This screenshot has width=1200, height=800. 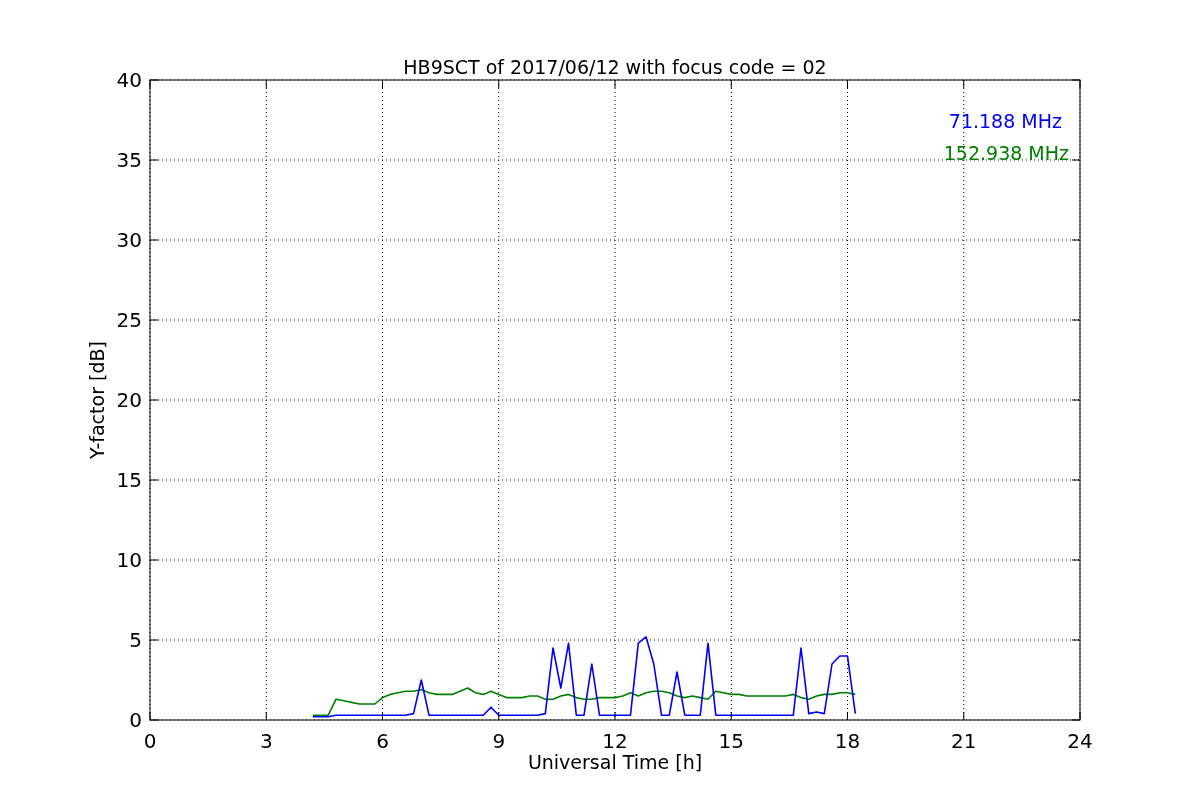 What do you see at coordinates (129, 560) in the screenshot?
I see `y-tick-label: 10` at bounding box center [129, 560].